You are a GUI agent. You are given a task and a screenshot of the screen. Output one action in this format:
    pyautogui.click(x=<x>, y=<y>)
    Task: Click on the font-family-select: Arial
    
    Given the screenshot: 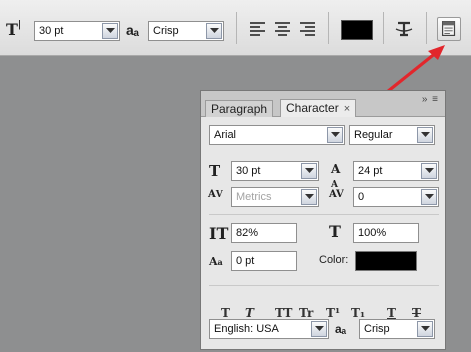 What is the action you would take?
    pyautogui.click(x=277, y=135)
    